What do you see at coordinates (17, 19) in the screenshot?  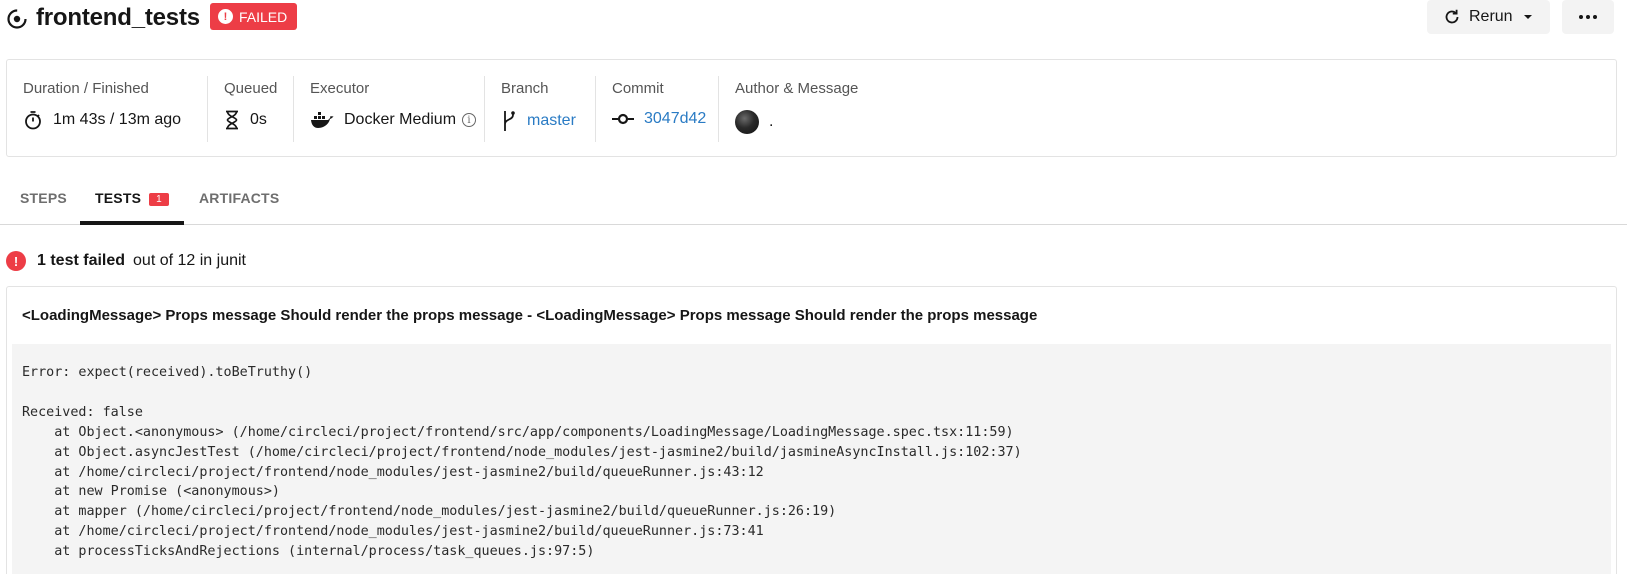 I see `job-status-icon` at bounding box center [17, 19].